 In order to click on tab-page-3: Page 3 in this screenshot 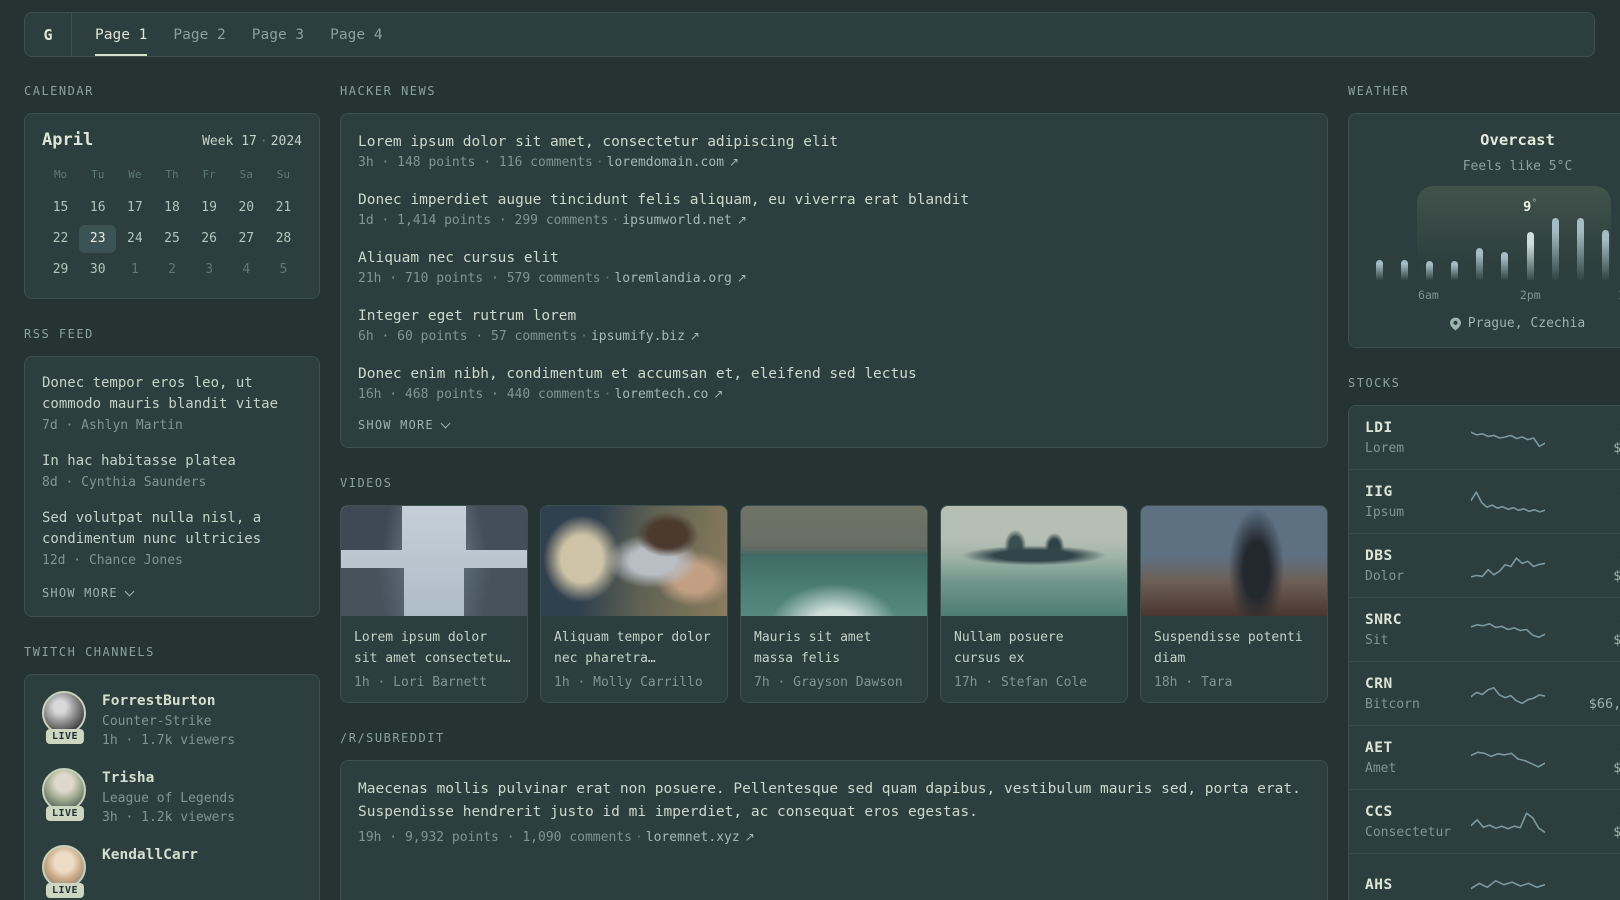, I will do `click(278, 34)`.